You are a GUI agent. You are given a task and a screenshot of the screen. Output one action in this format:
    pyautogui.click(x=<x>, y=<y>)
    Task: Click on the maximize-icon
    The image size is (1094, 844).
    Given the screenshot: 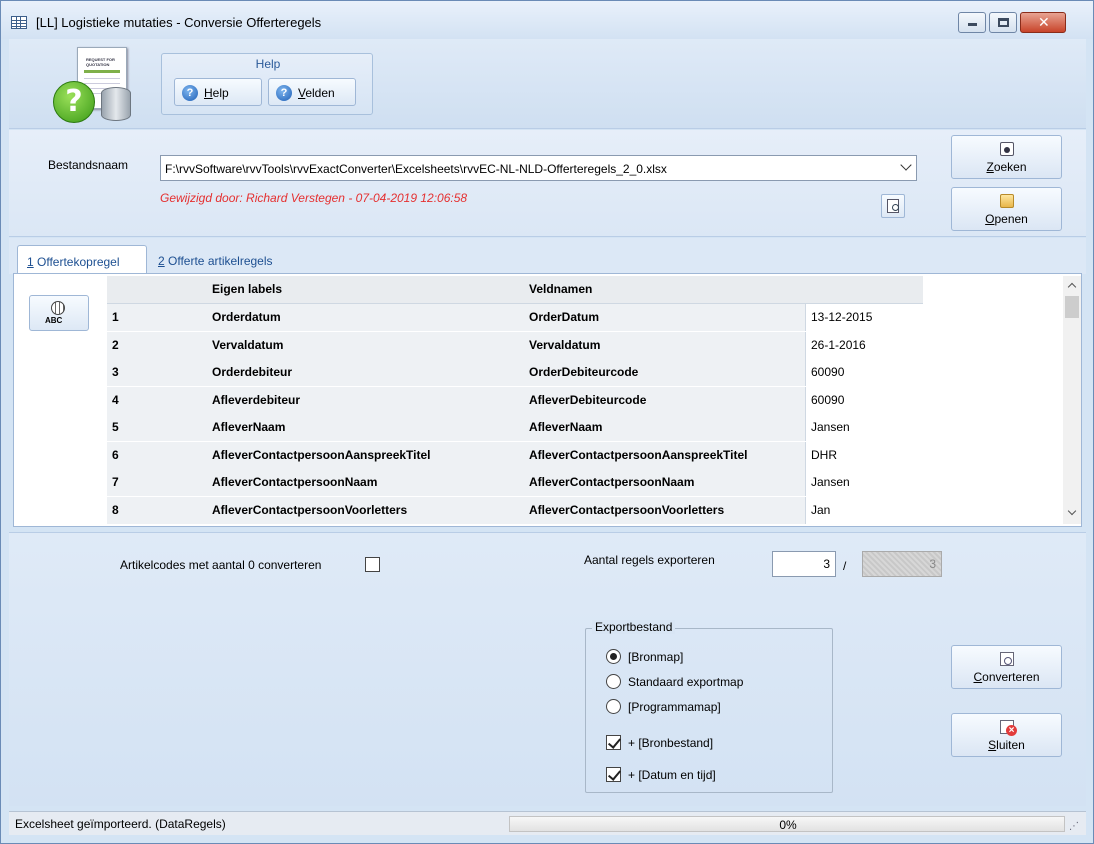 What is the action you would take?
    pyautogui.click(x=1003, y=22)
    